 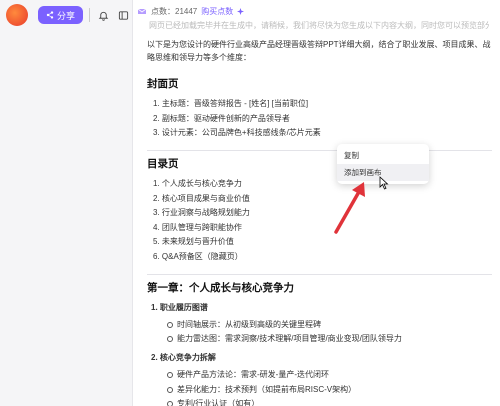 I want to click on sparkle-icon, so click(x=241, y=11).